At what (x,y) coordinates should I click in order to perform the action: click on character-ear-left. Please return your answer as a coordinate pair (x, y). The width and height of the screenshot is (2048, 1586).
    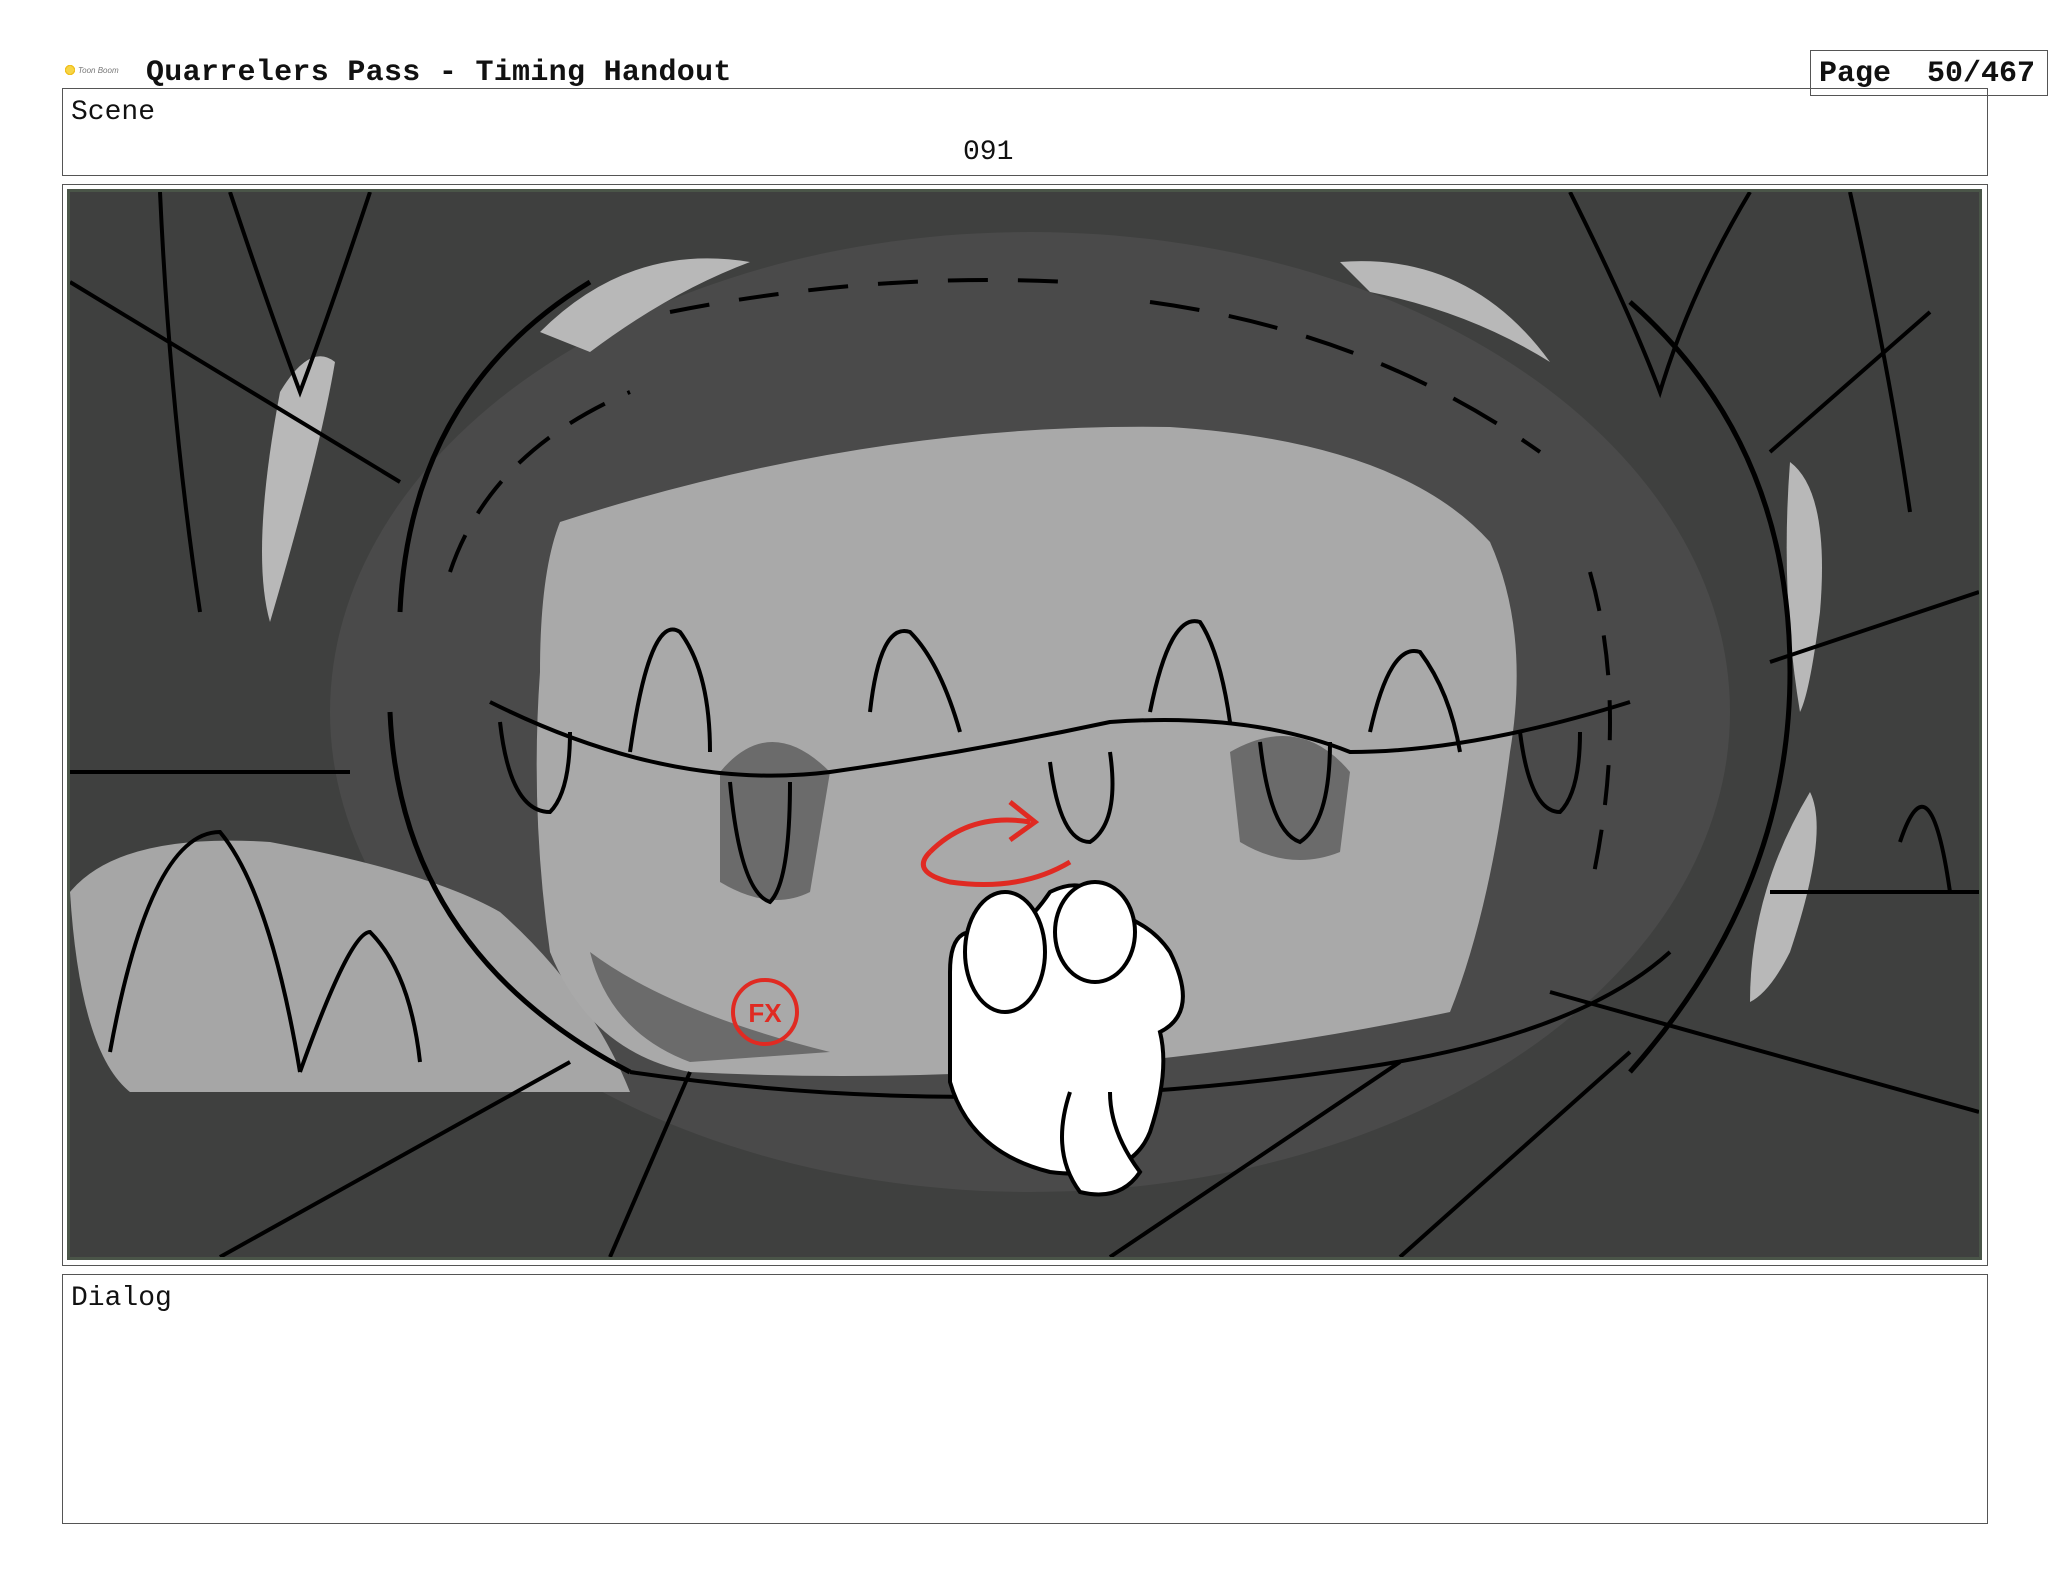
    Looking at the image, I should click on (1005, 952).